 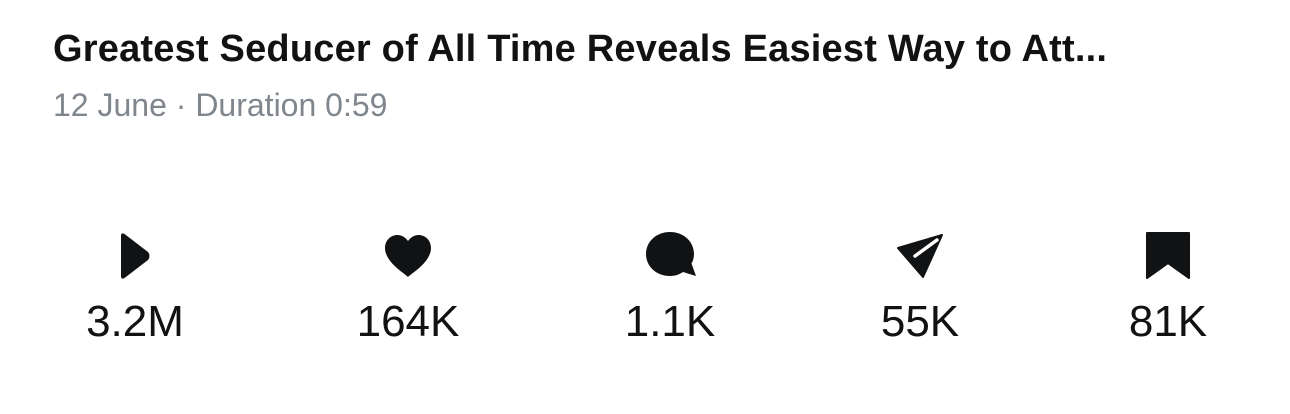 What do you see at coordinates (1168, 321) in the screenshot?
I see `saves-count: 81K` at bounding box center [1168, 321].